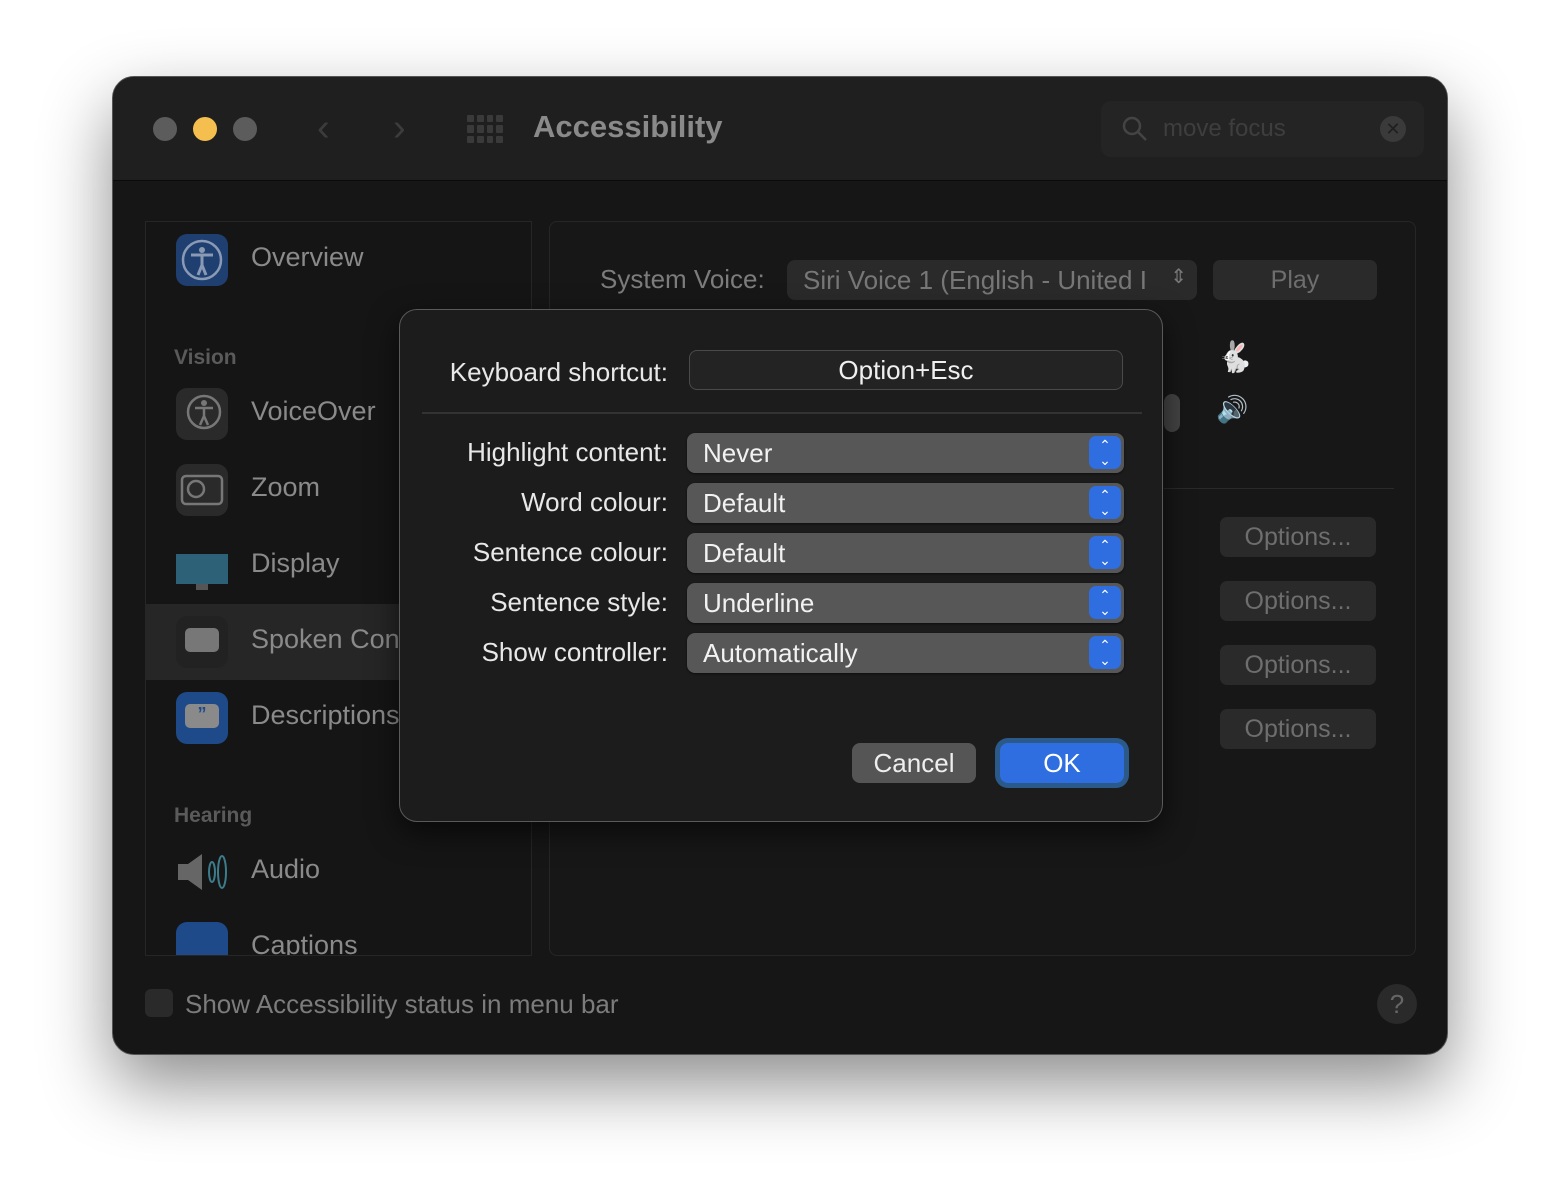  What do you see at coordinates (325, 639) in the screenshot?
I see `sidebar-item-label: Spoken Con` at bounding box center [325, 639].